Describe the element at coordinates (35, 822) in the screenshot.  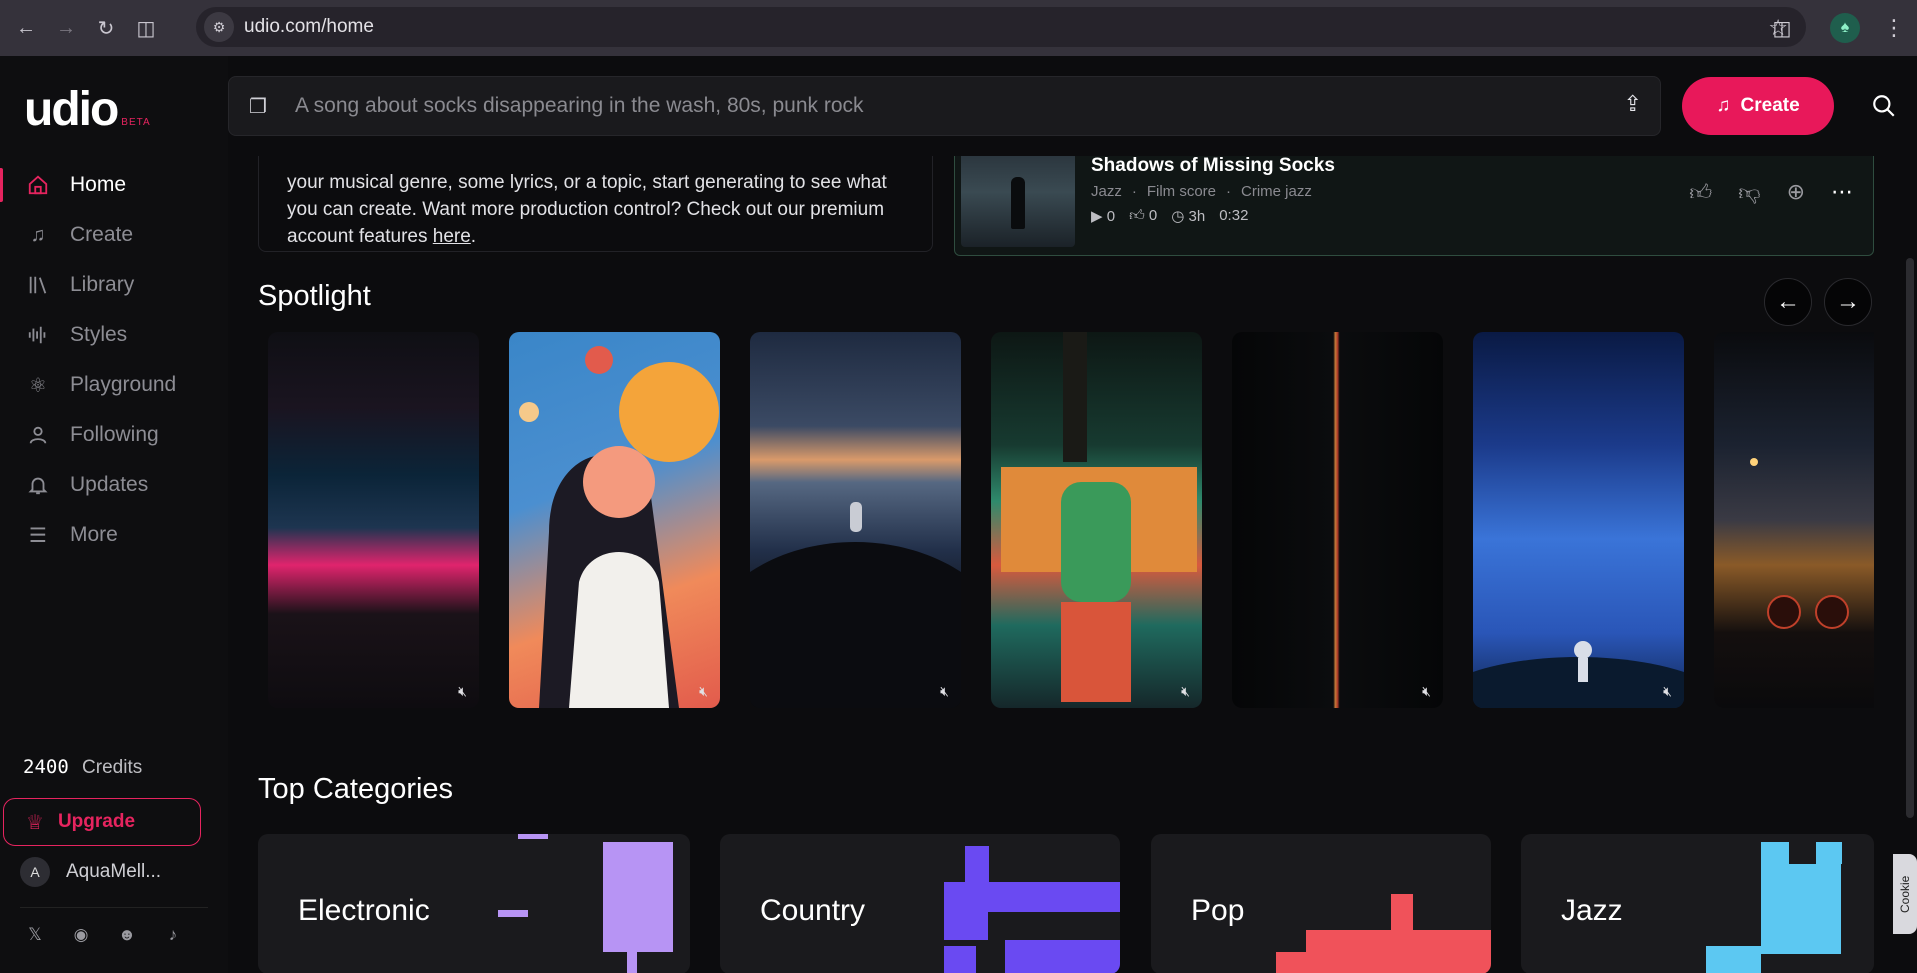
I see `crown-icon: ♕` at that location.